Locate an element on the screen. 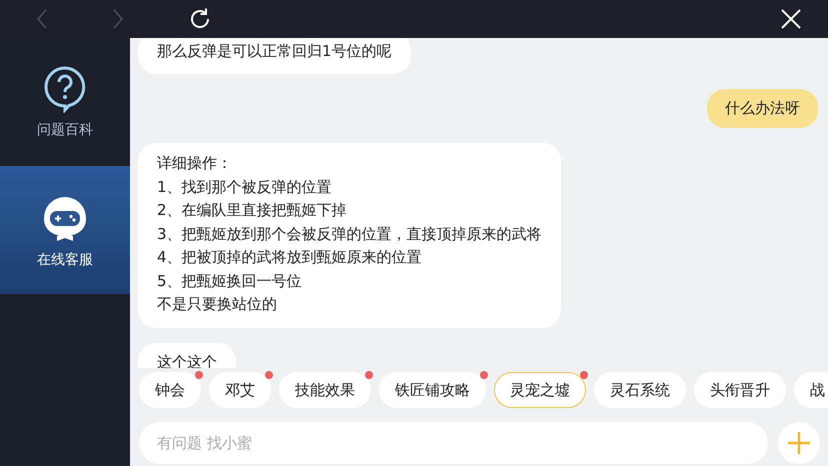 The image size is (828, 466). topic-chip: 邓艾 is located at coordinates (240, 390).